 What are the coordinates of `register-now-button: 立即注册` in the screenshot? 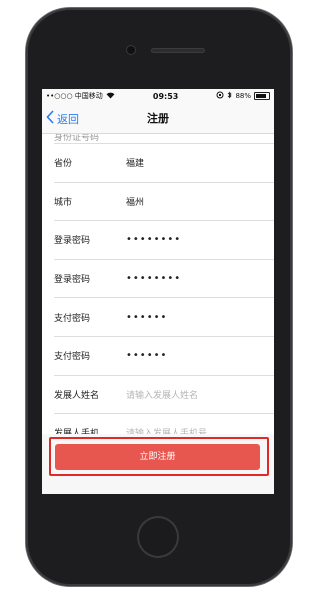 It's located at (157, 457).